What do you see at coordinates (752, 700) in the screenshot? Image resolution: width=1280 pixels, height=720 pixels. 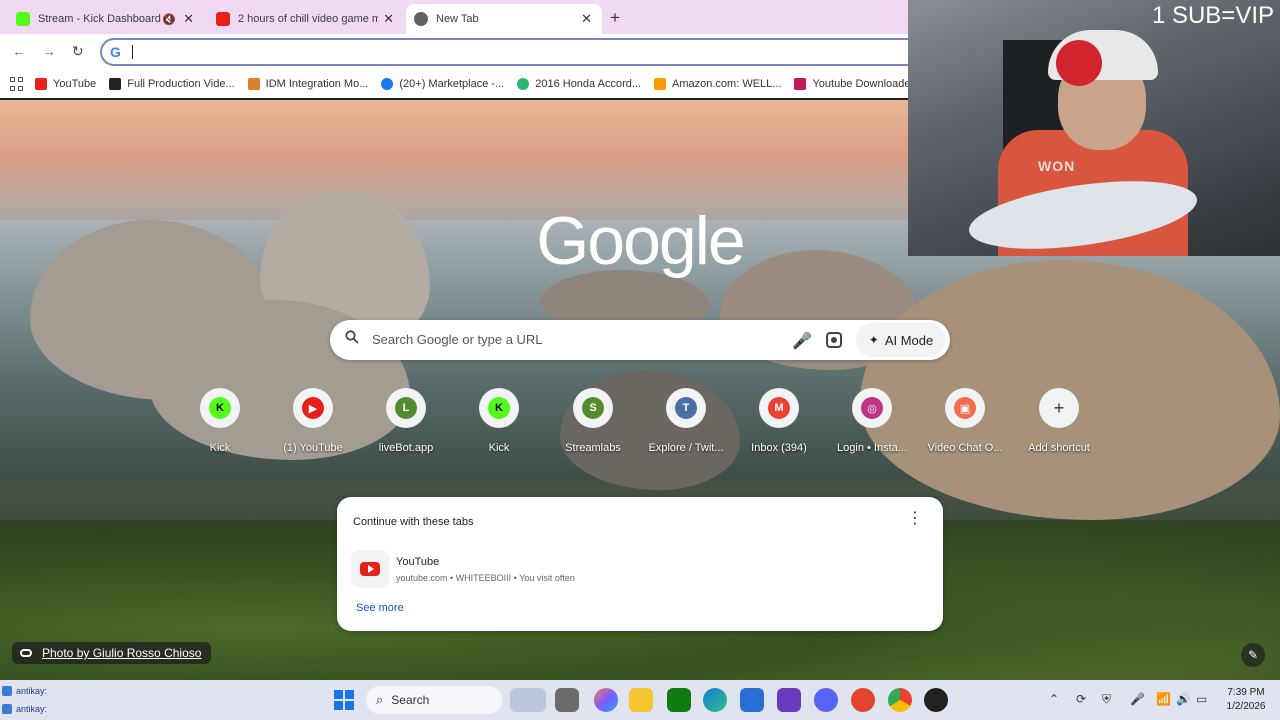 I see `store-icon` at bounding box center [752, 700].